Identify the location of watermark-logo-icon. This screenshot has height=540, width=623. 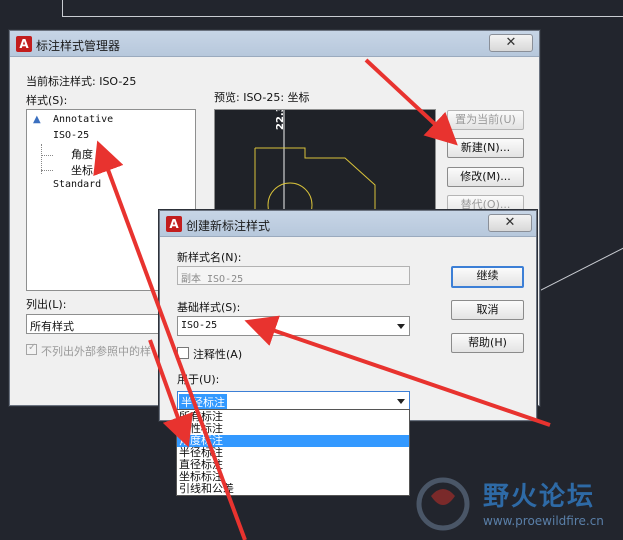
(443, 504).